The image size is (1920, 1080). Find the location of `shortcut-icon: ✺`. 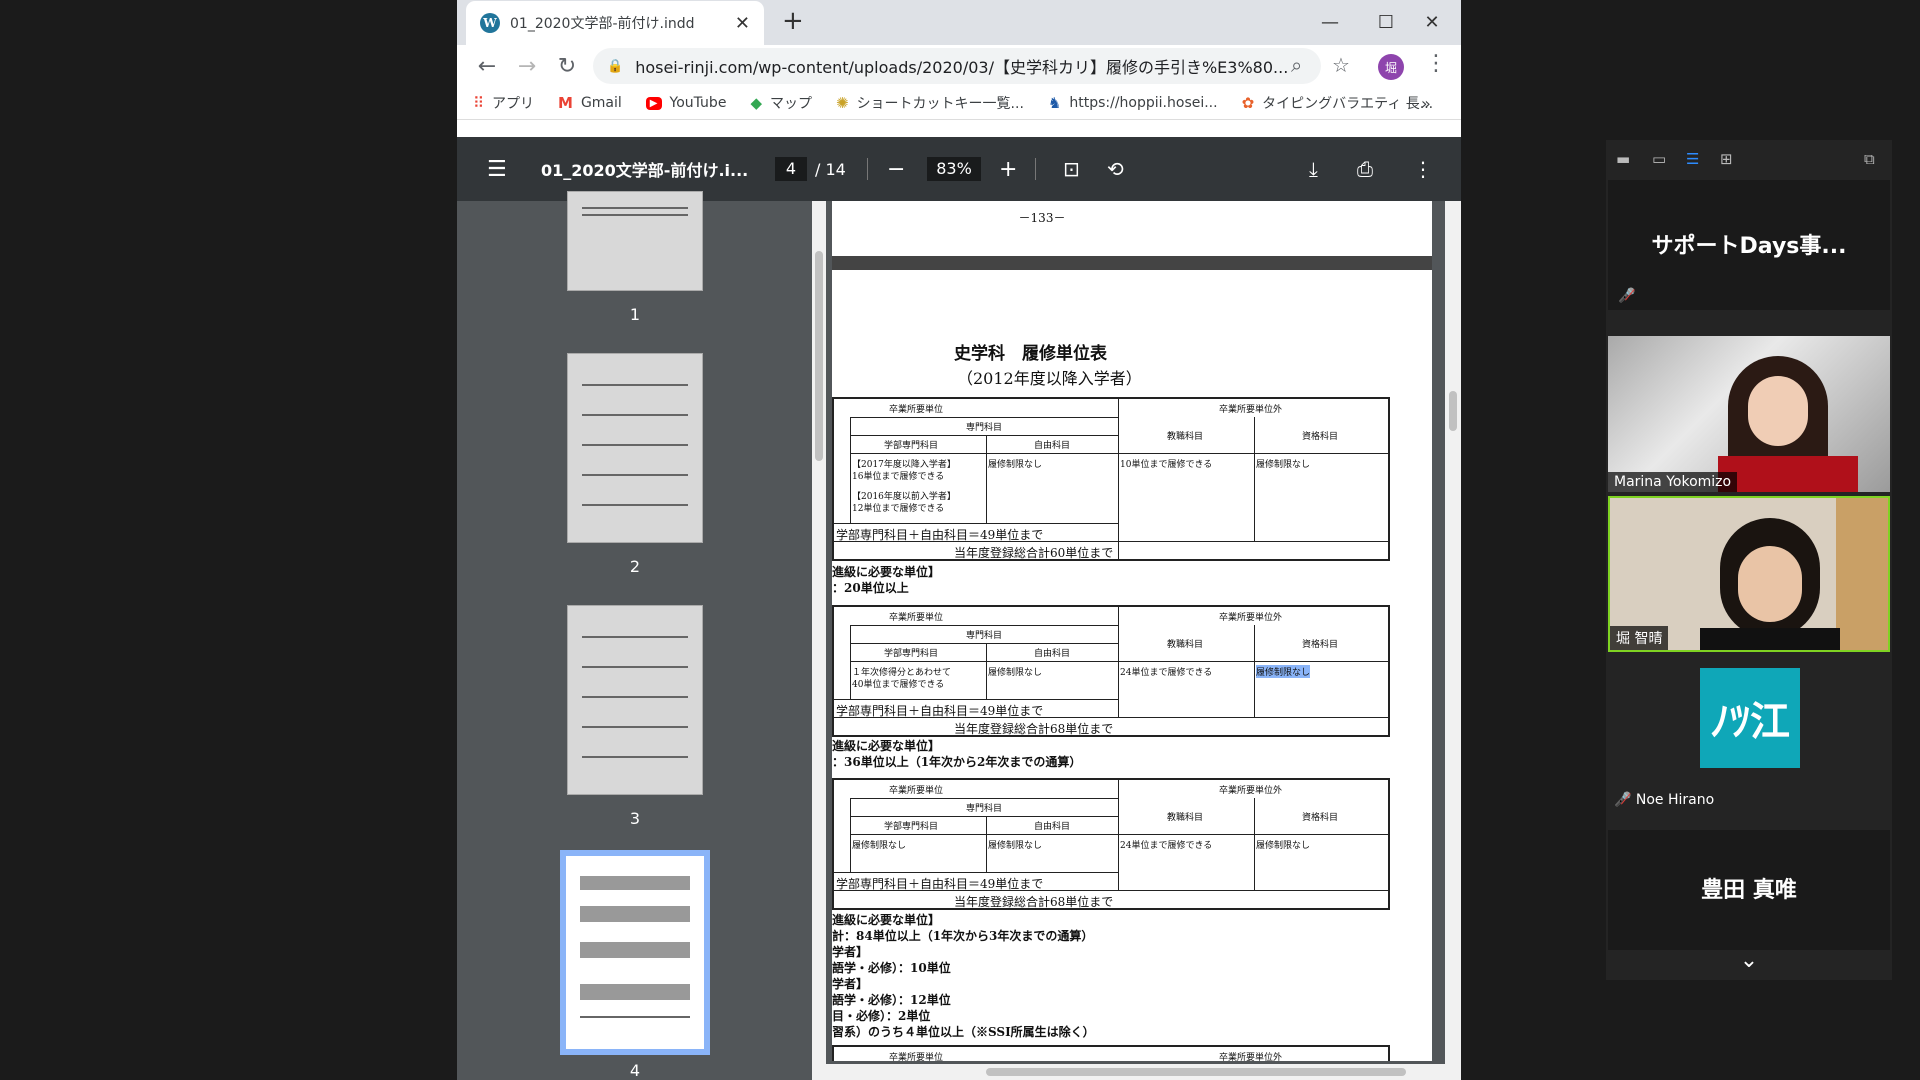

shortcut-icon: ✺ is located at coordinates (842, 103).